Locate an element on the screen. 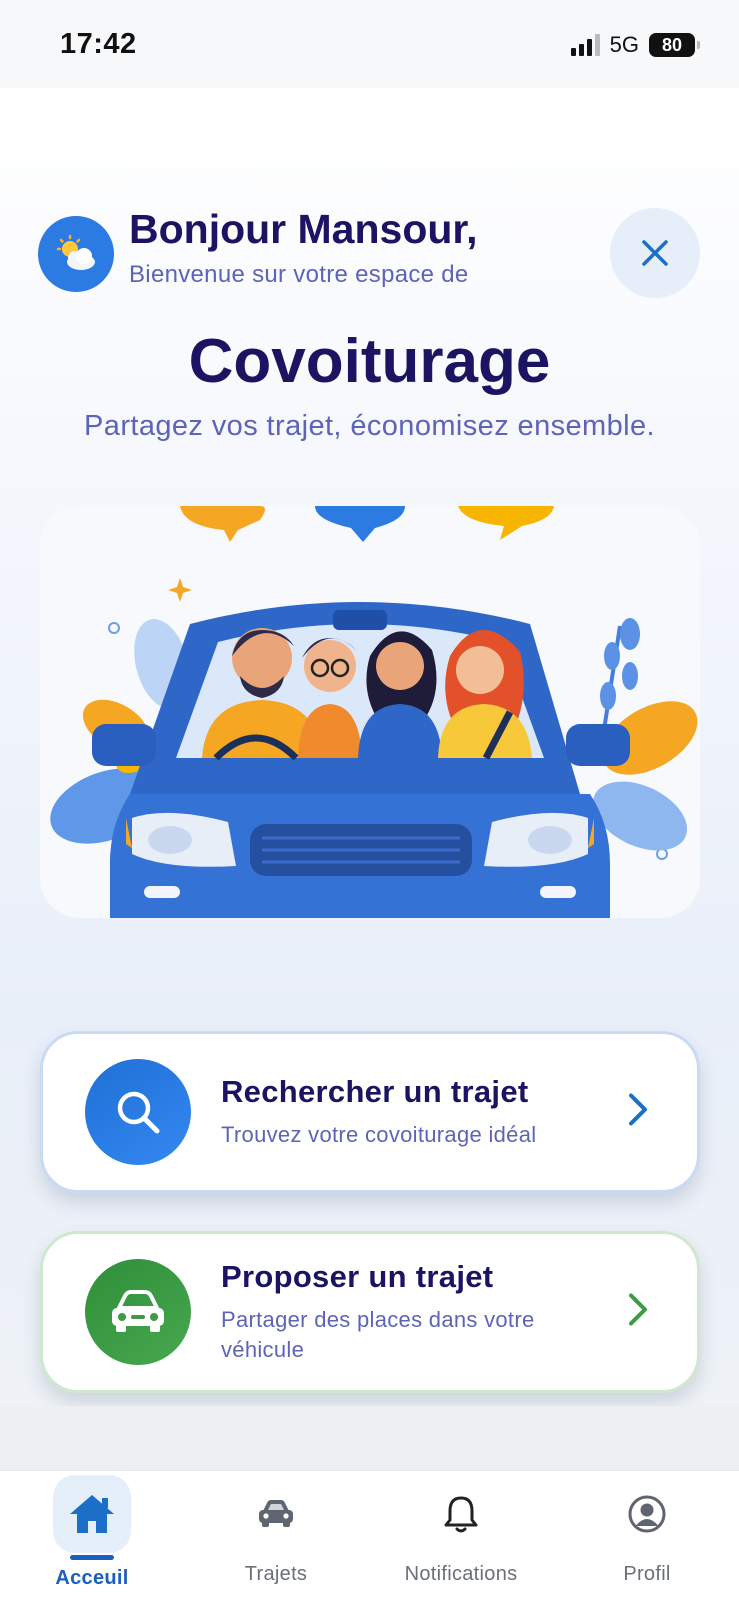  propose-trip-subtitle: Partager des places dans votre véhicule is located at coordinates (378, 1334).